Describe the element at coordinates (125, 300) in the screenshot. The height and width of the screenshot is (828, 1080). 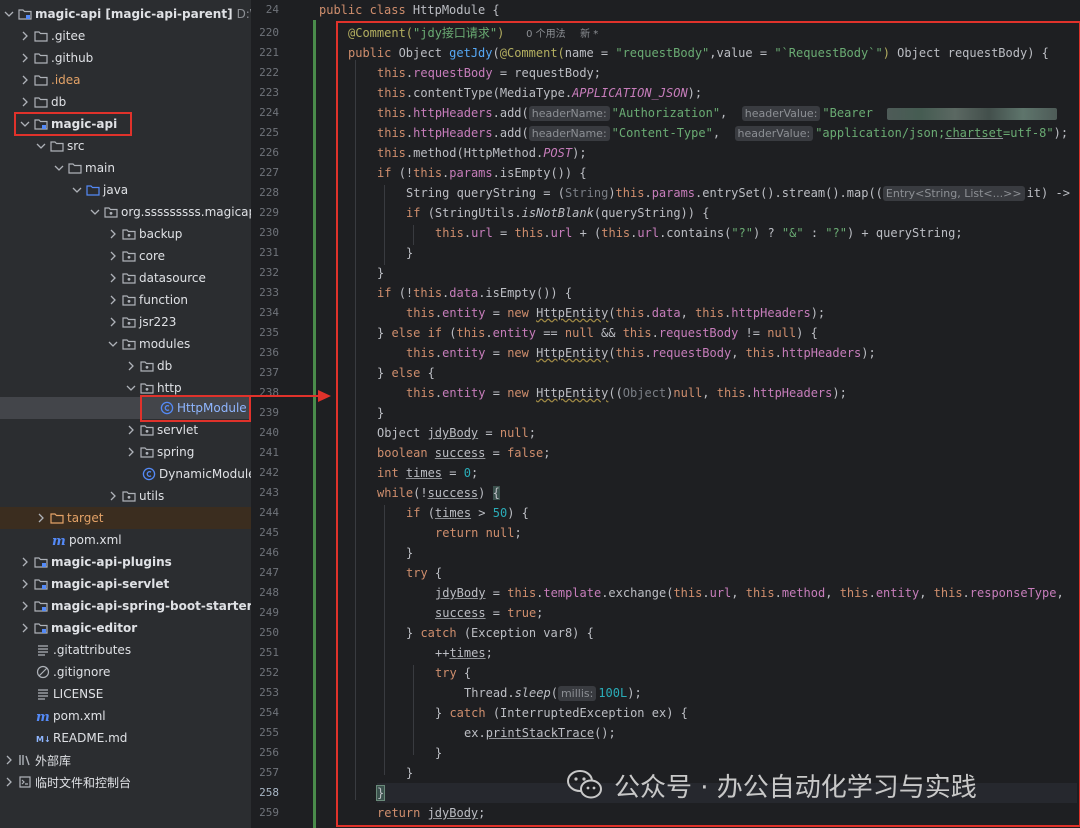
I see `tree-item-function: function` at that location.